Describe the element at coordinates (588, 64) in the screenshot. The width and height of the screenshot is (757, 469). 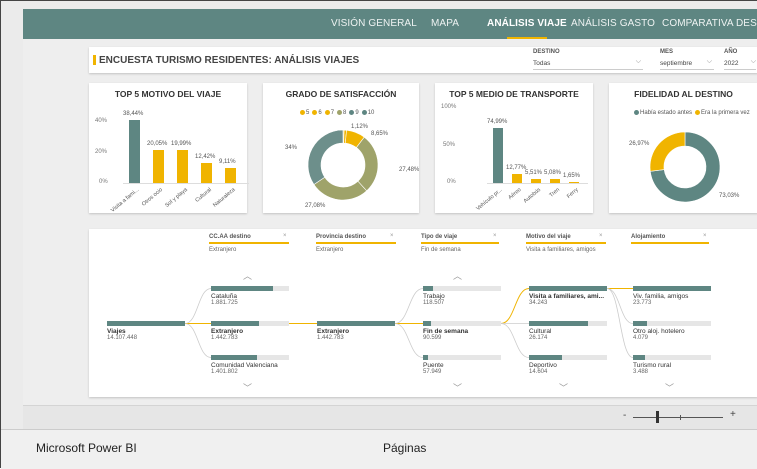
I see `destino-slicer: Todas ⌵` at that location.